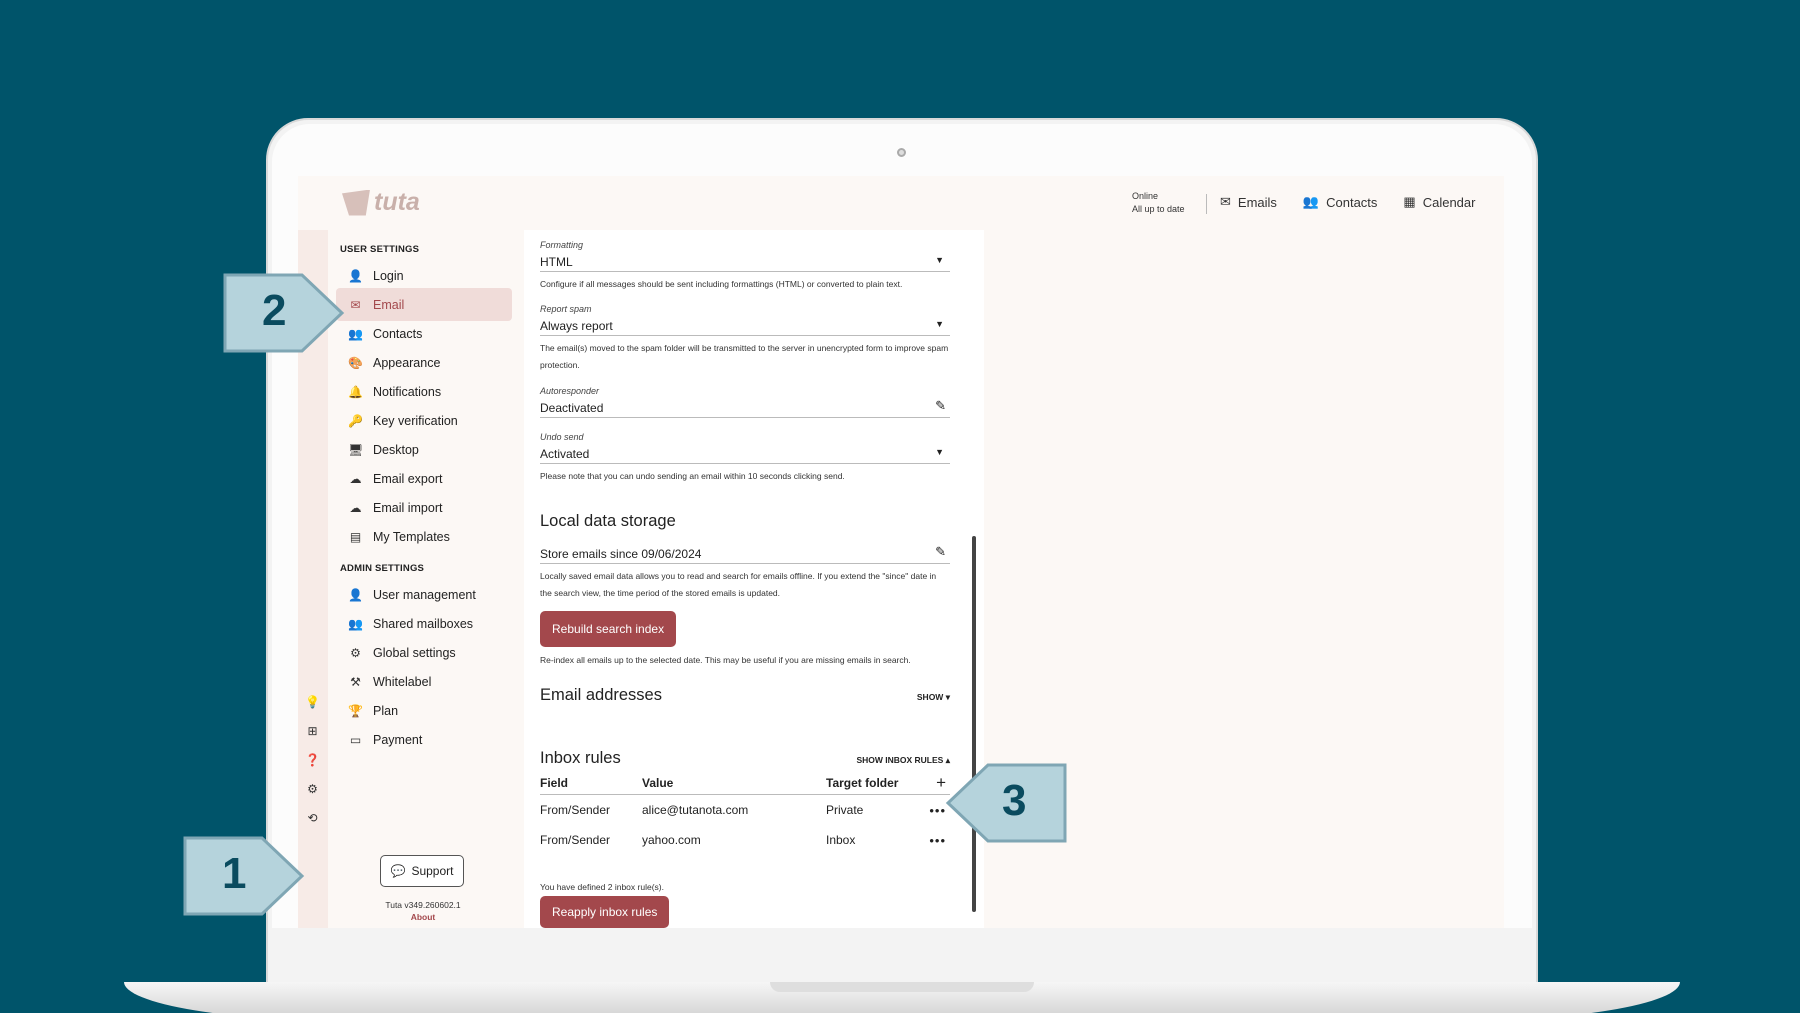 The width and height of the screenshot is (1800, 1013). I want to click on inbox-rules-show-toggle: SHOW INBOX RULES ▴, so click(903, 760).